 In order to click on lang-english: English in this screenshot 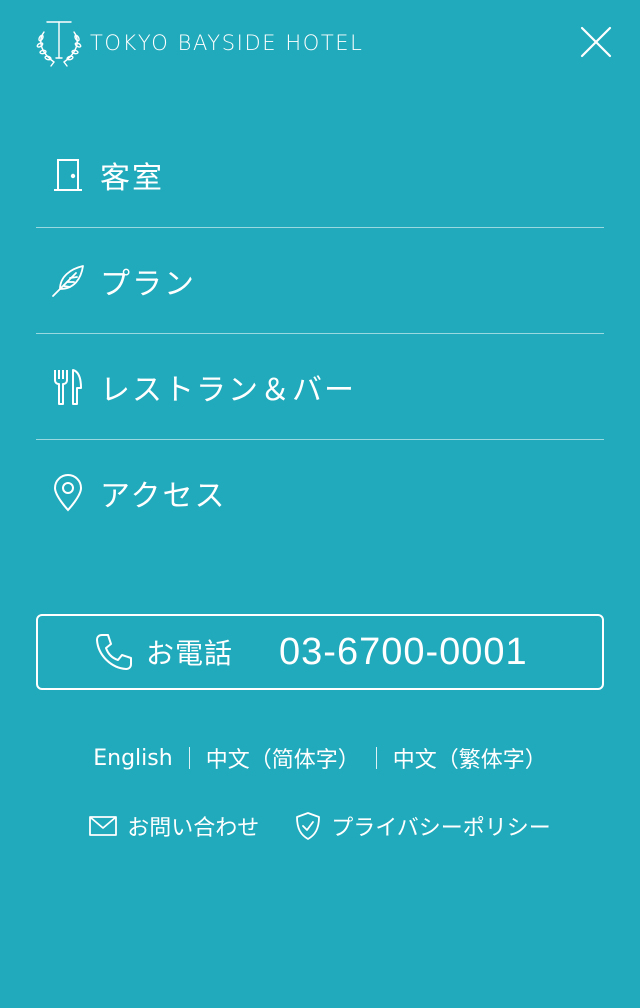, I will do `click(132, 758)`.